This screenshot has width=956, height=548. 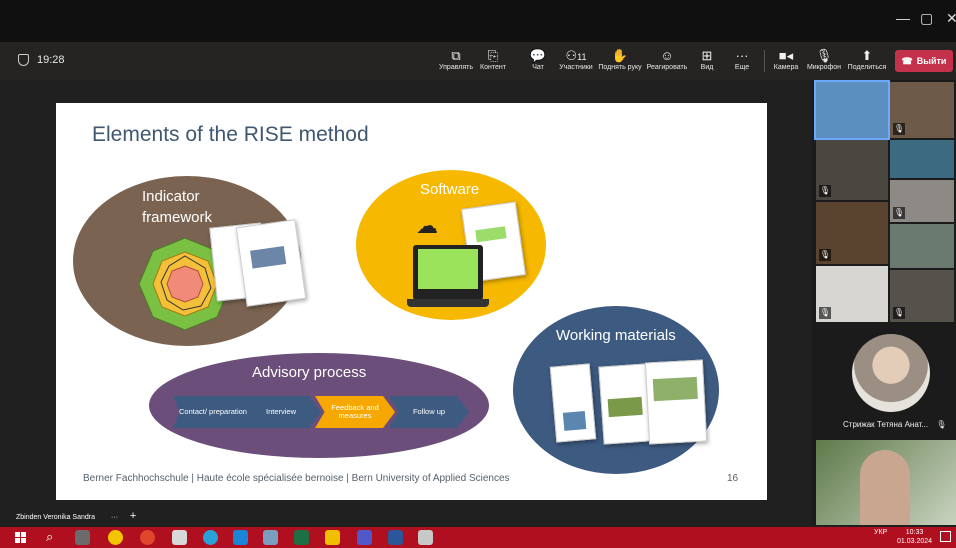 What do you see at coordinates (926, 18) in the screenshot?
I see `restore-button: ▢` at bounding box center [926, 18].